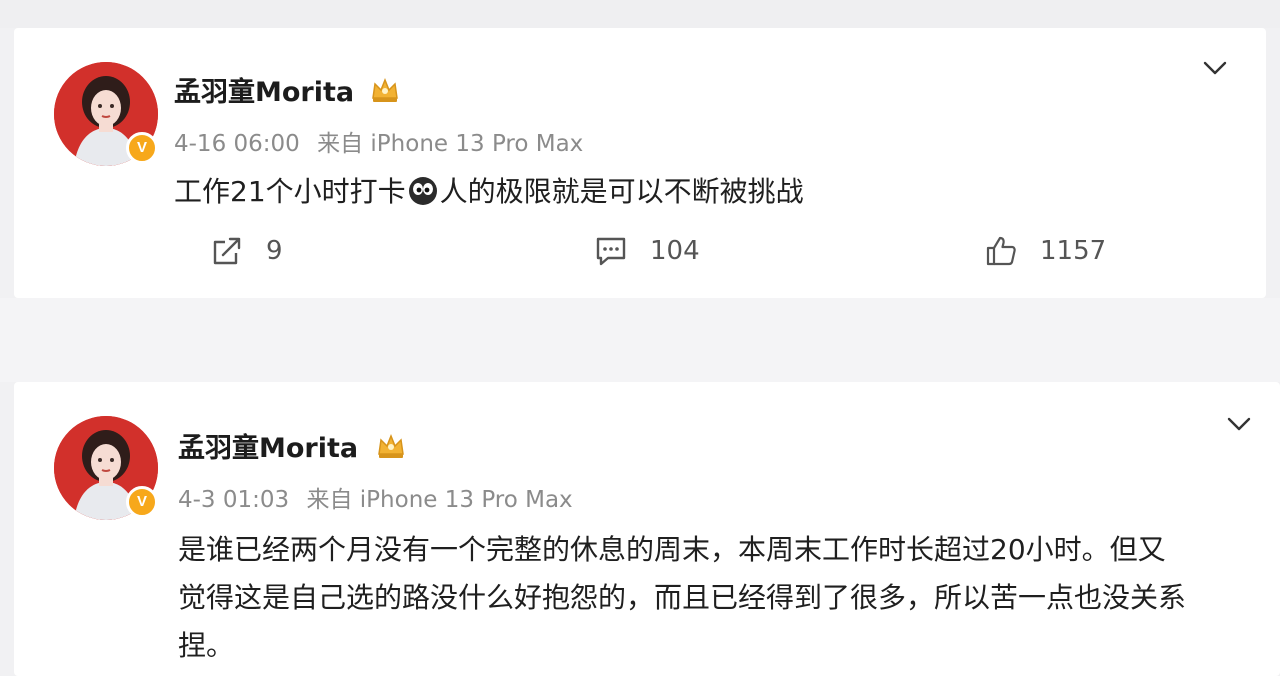  Describe the element at coordinates (640, 340) in the screenshot. I see `feed-gap` at that location.